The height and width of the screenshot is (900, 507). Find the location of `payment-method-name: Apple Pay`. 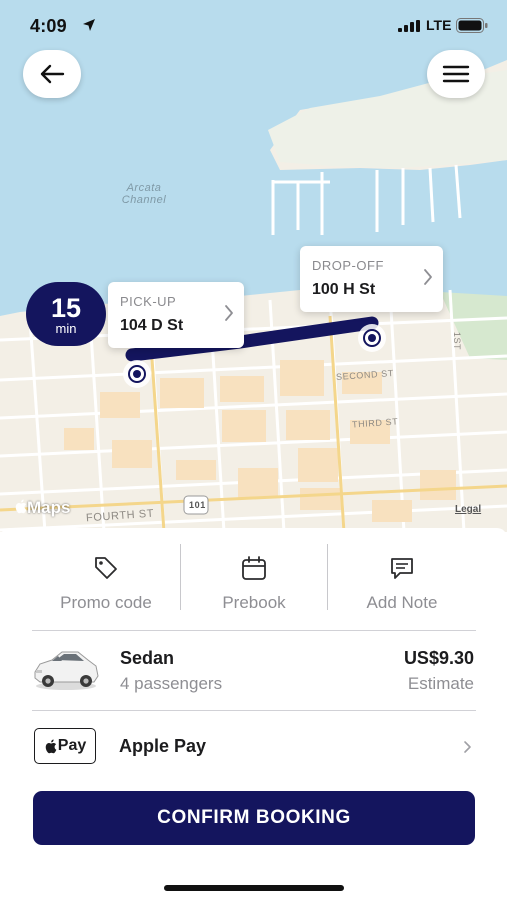

payment-method-name: Apple Pay is located at coordinates (163, 746).